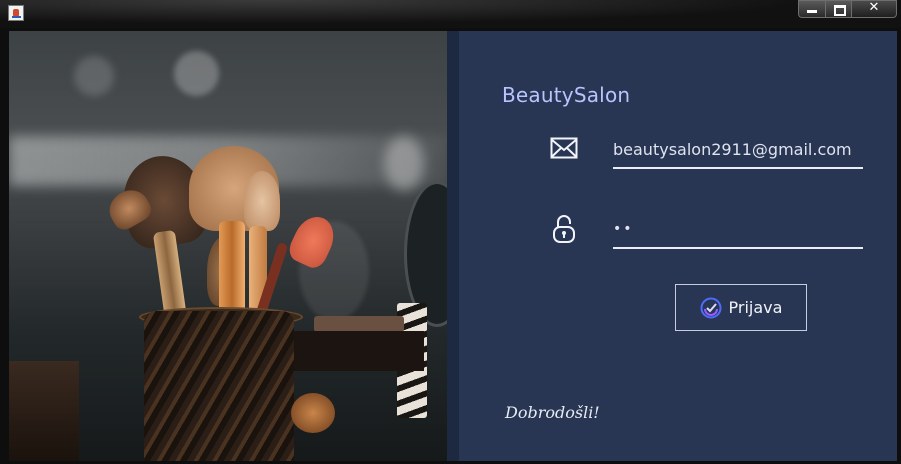 This screenshot has width=901, height=464. I want to click on brush-cup, so click(219, 386).